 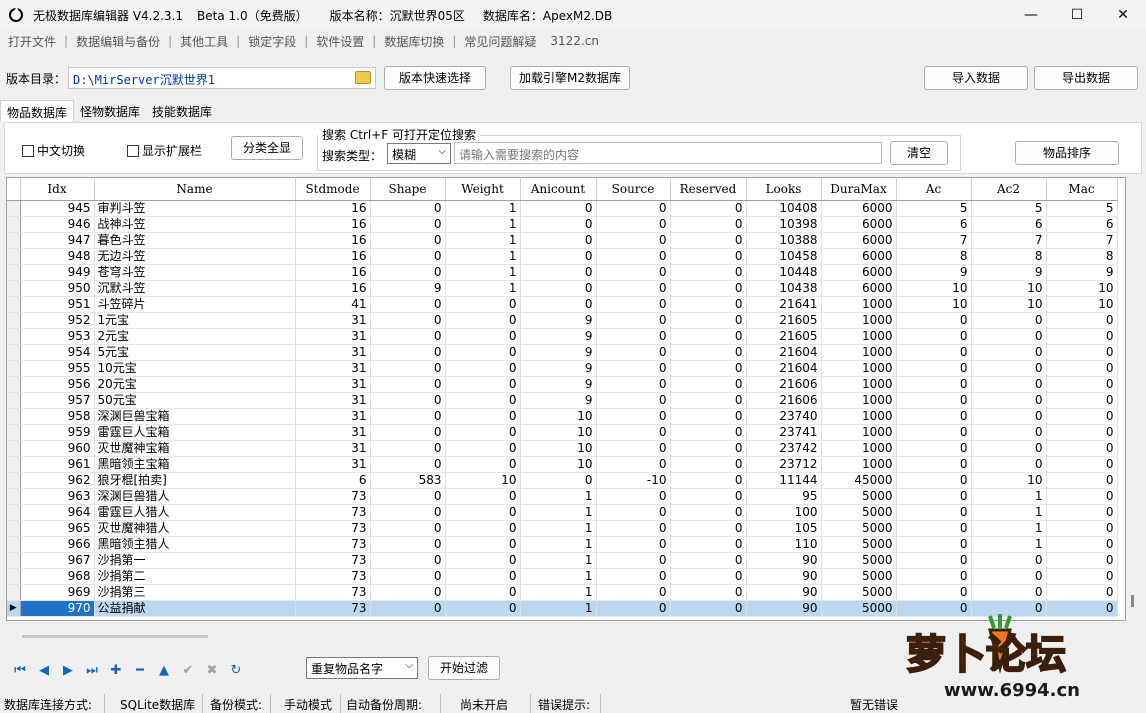 What do you see at coordinates (934, 189) in the screenshot?
I see `column-header-ac: Ac` at bounding box center [934, 189].